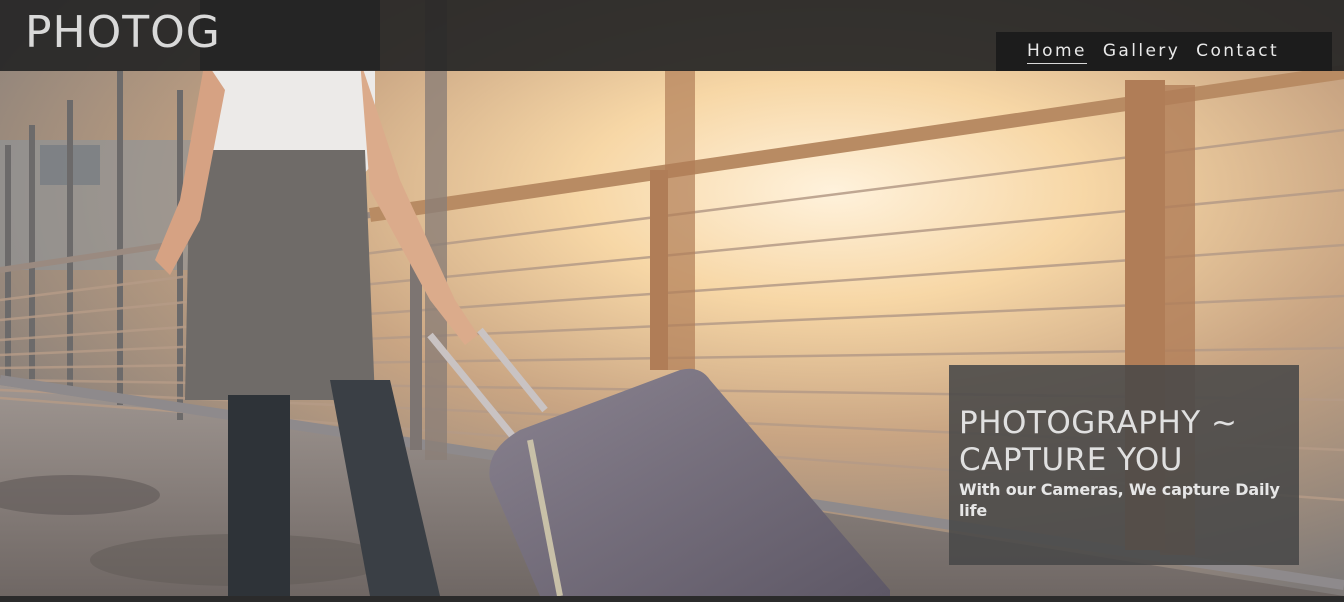  Describe the element at coordinates (1141, 51) in the screenshot. I see `nav-link-gallery: Gallery` at that location.